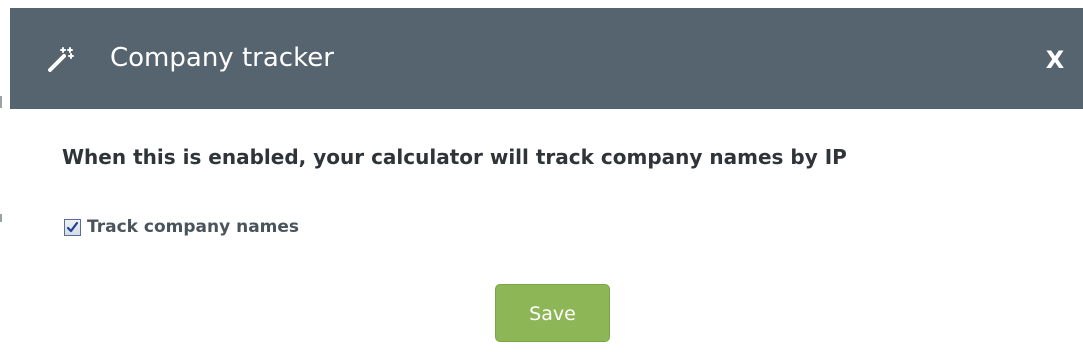 Image resolution: width=1083 pixels, height=362 pixels. I want to click on track-company-names-option: Track company names, so click(181, 227).